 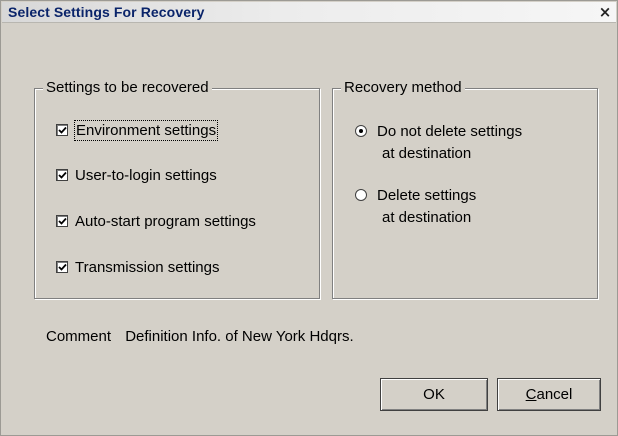 I want to click on comment-value: Definition Info. of New York Hdqrs., so click(x=239, y=336).